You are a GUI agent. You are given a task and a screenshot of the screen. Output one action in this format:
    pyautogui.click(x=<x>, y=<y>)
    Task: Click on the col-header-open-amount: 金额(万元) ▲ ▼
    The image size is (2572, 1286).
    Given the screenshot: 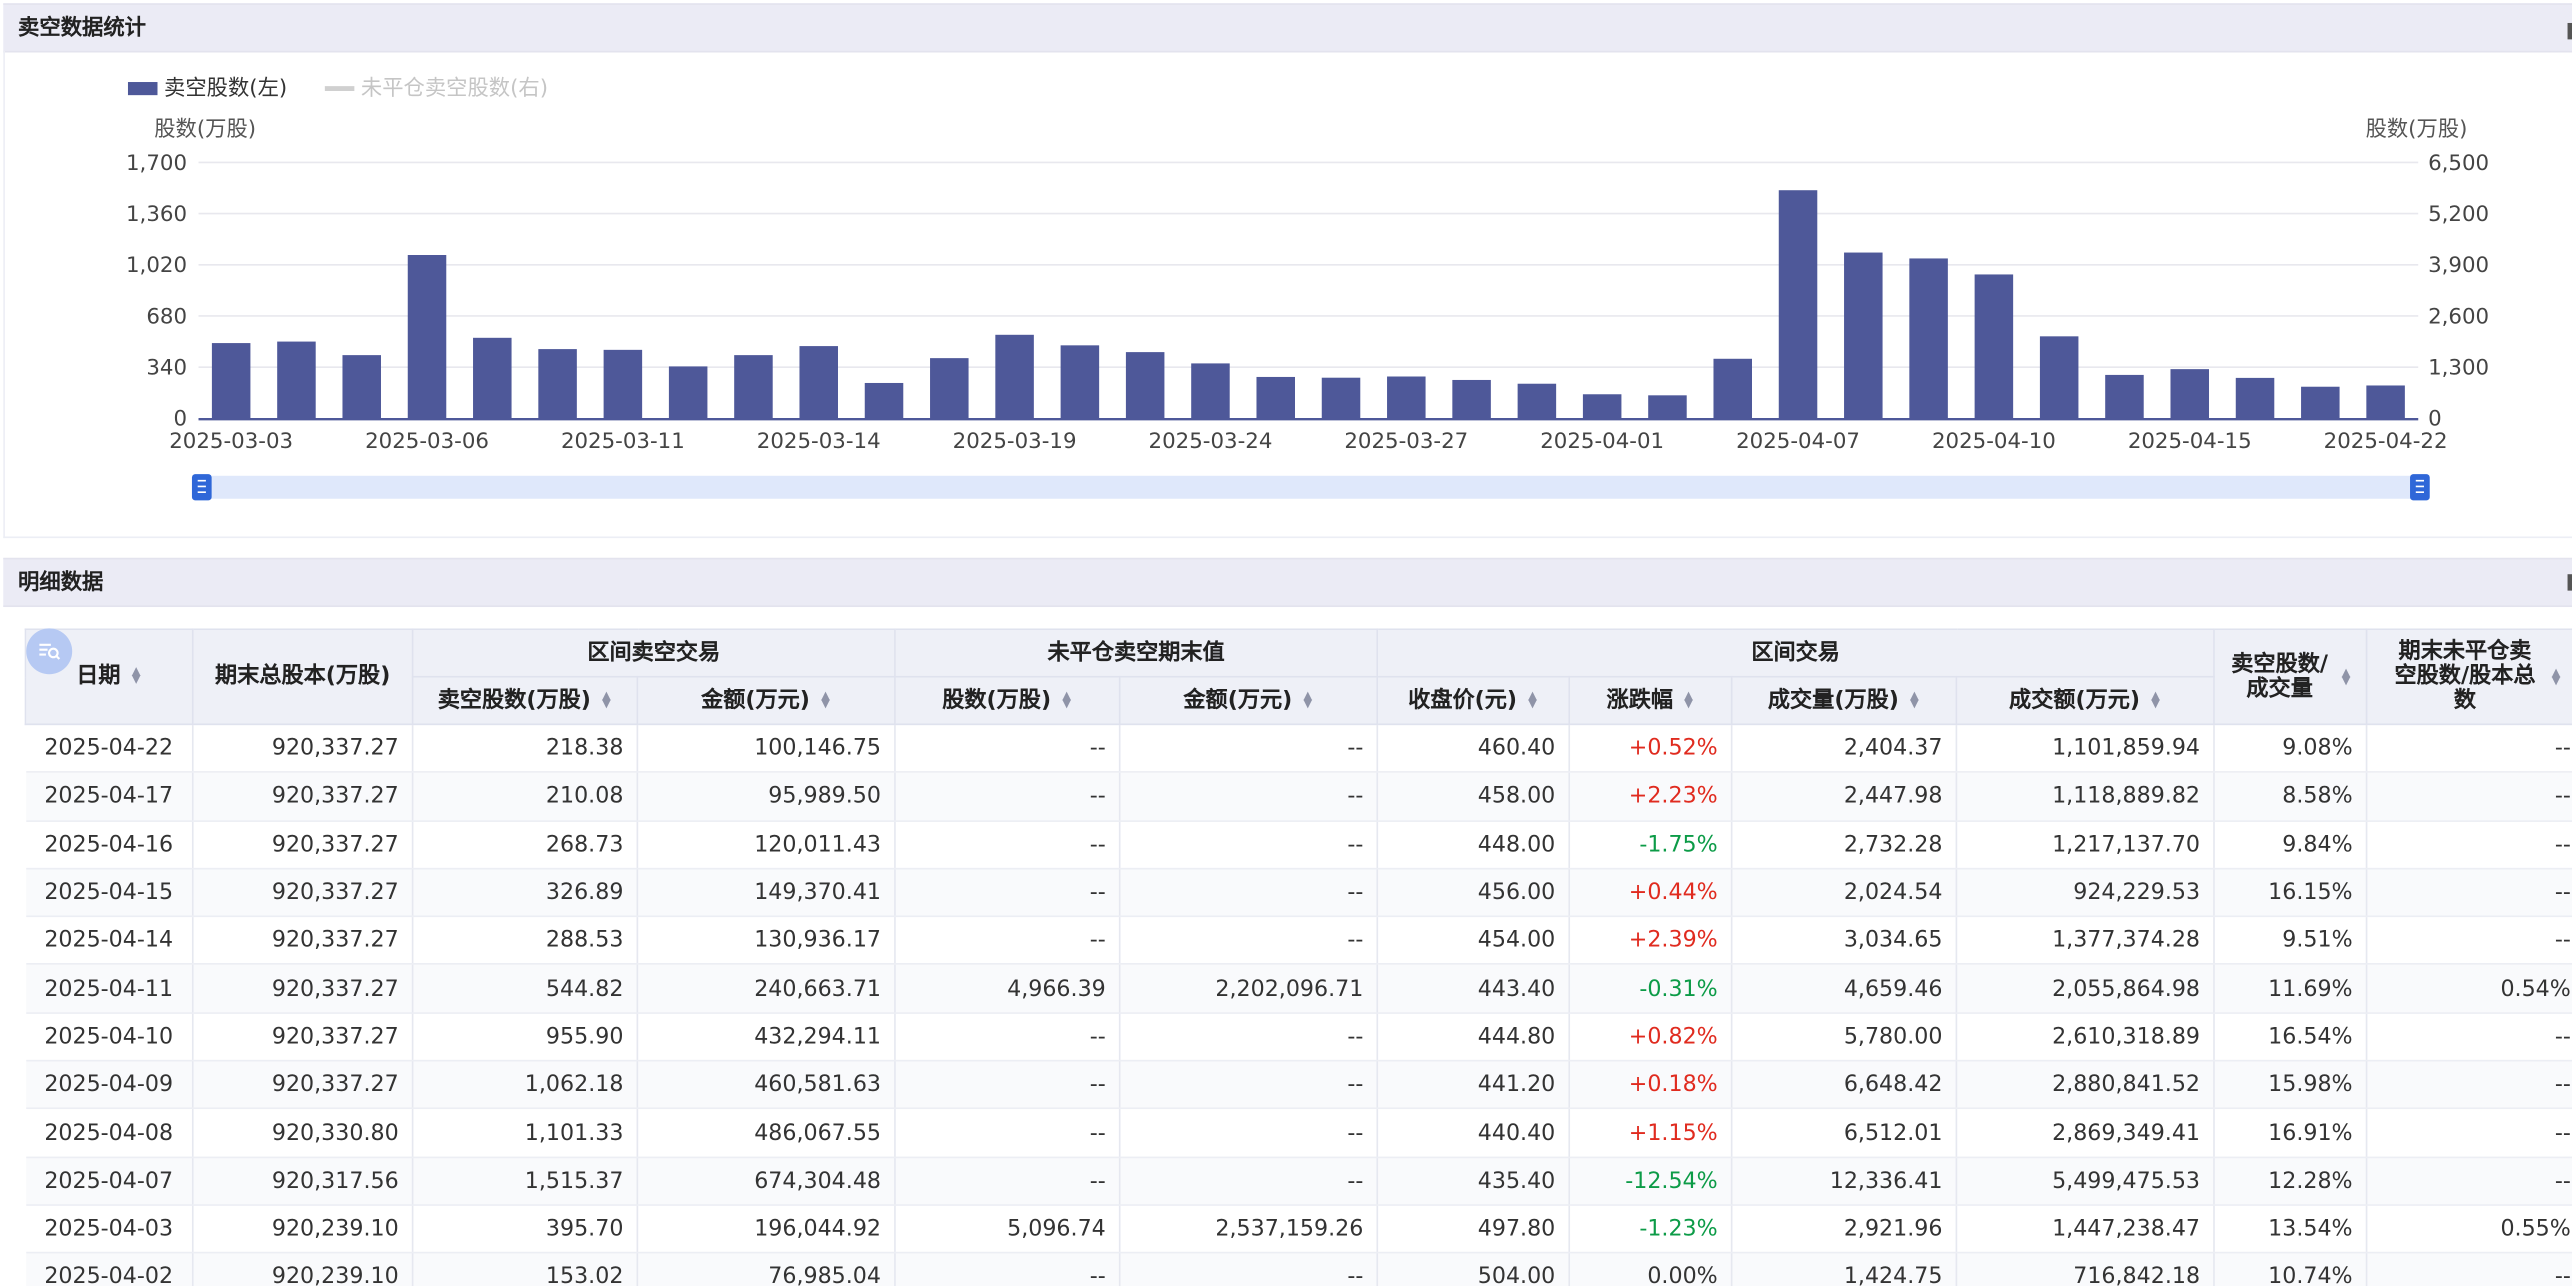 What is the action you would take?
    pyautogui.click(x=1248, y=700)
    